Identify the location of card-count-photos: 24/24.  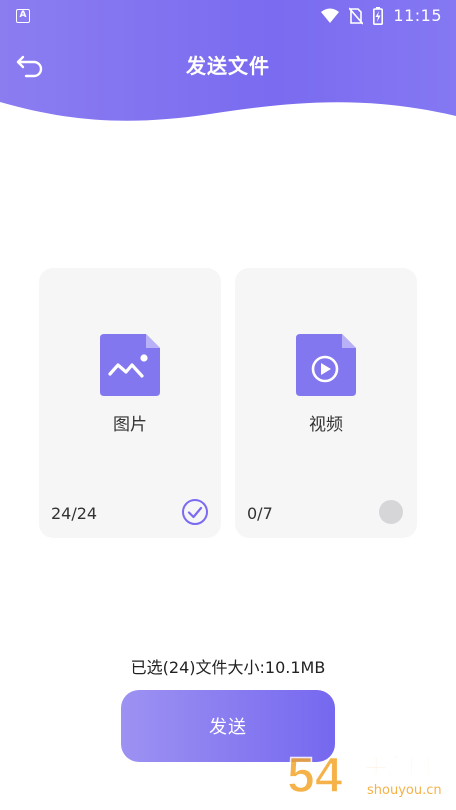
(74, 513).